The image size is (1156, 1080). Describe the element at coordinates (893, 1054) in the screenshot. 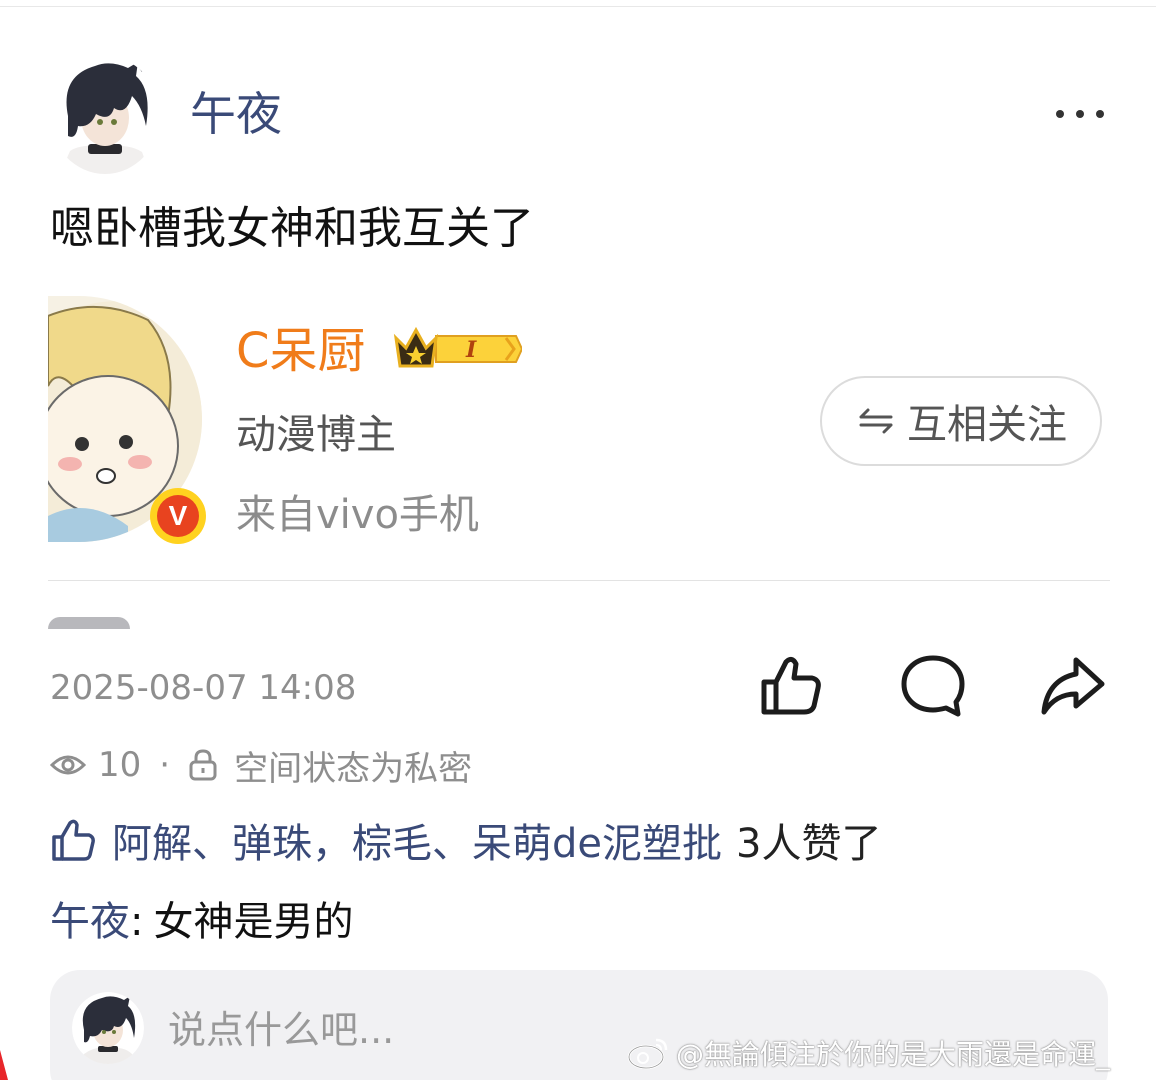

I see `watermark-text: @無論傾注於你的是大雨還是命運_` at that location.